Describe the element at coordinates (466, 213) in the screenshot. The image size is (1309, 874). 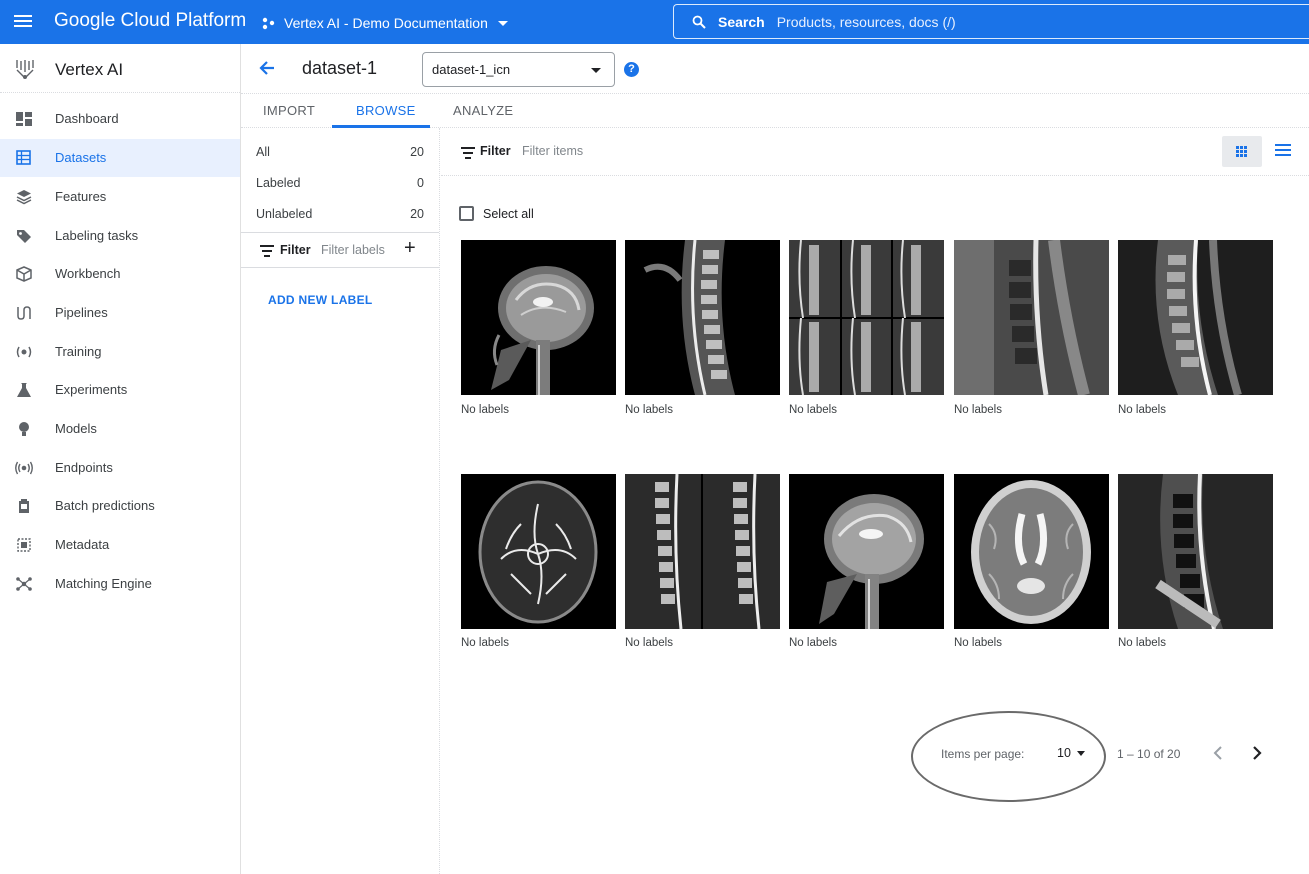
I see `select-all-checkbox` at that location.